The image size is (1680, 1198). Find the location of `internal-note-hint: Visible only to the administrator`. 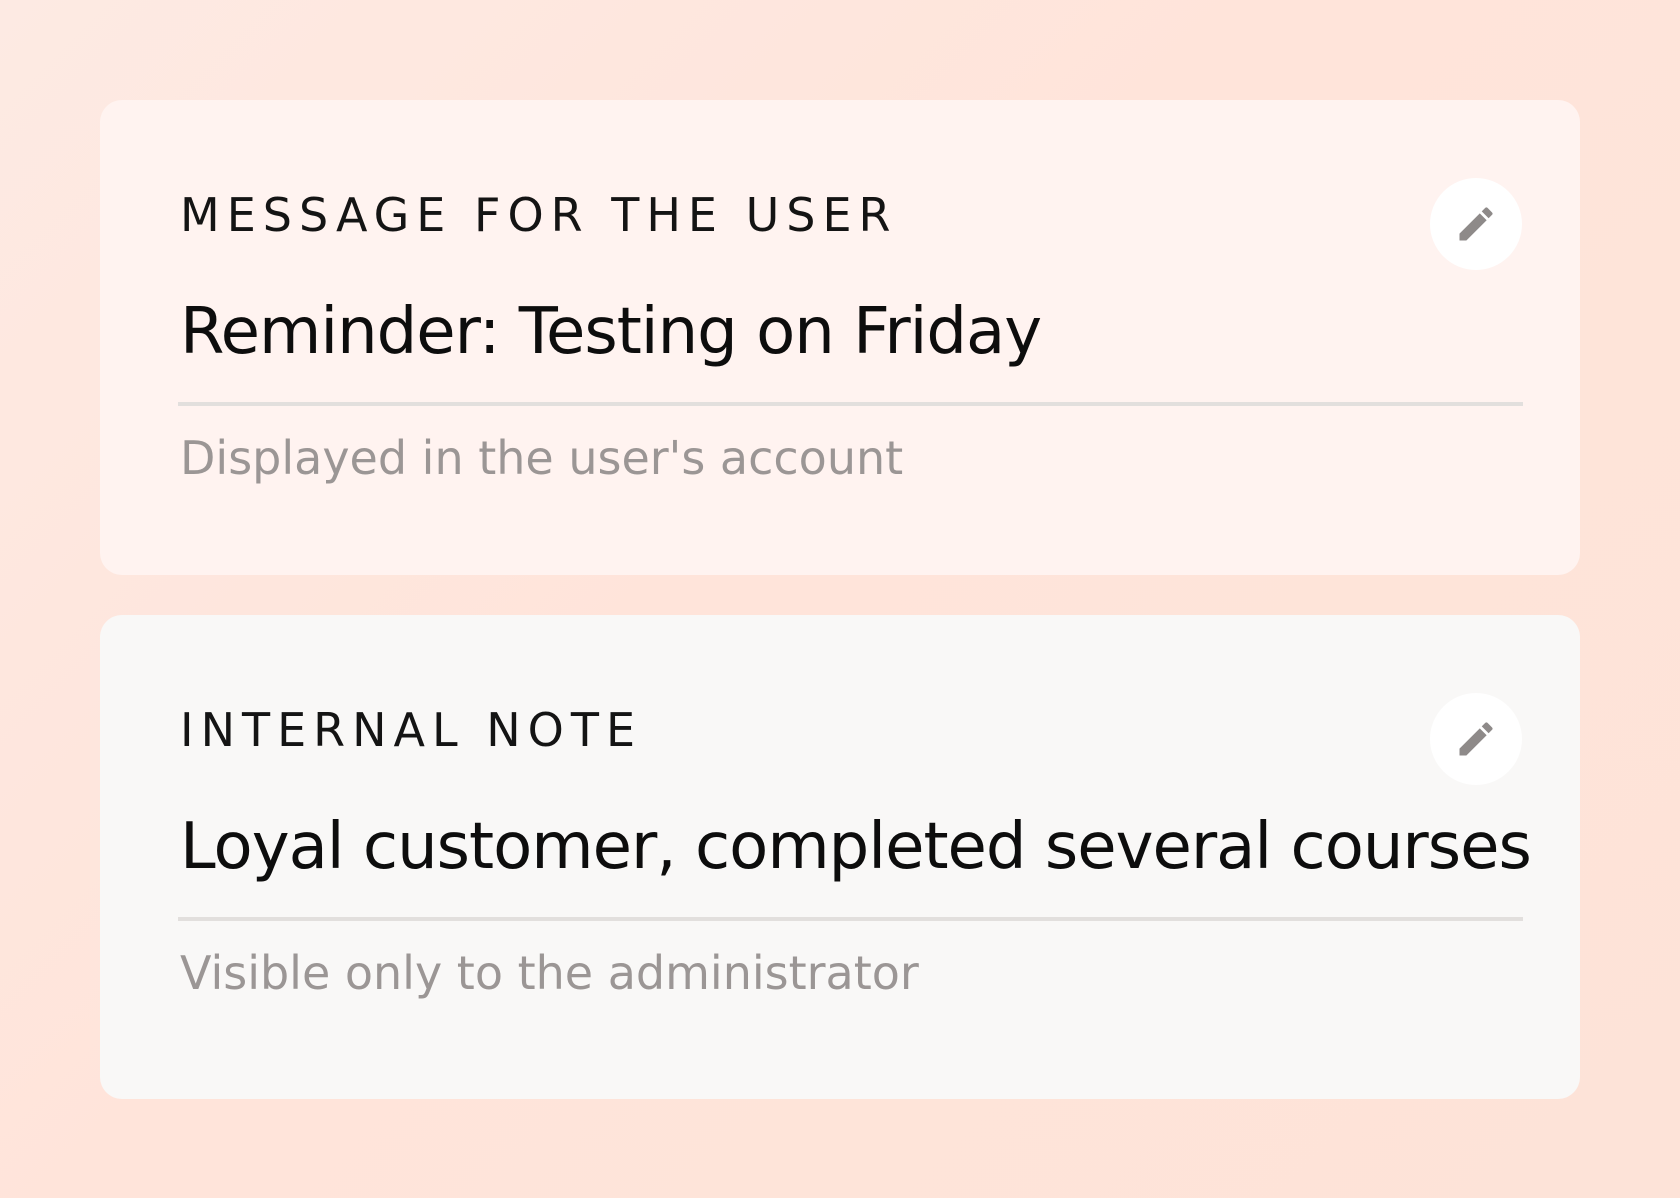

internal-note-hint: Visible only to the administrator is located at coordinates (549, 973).